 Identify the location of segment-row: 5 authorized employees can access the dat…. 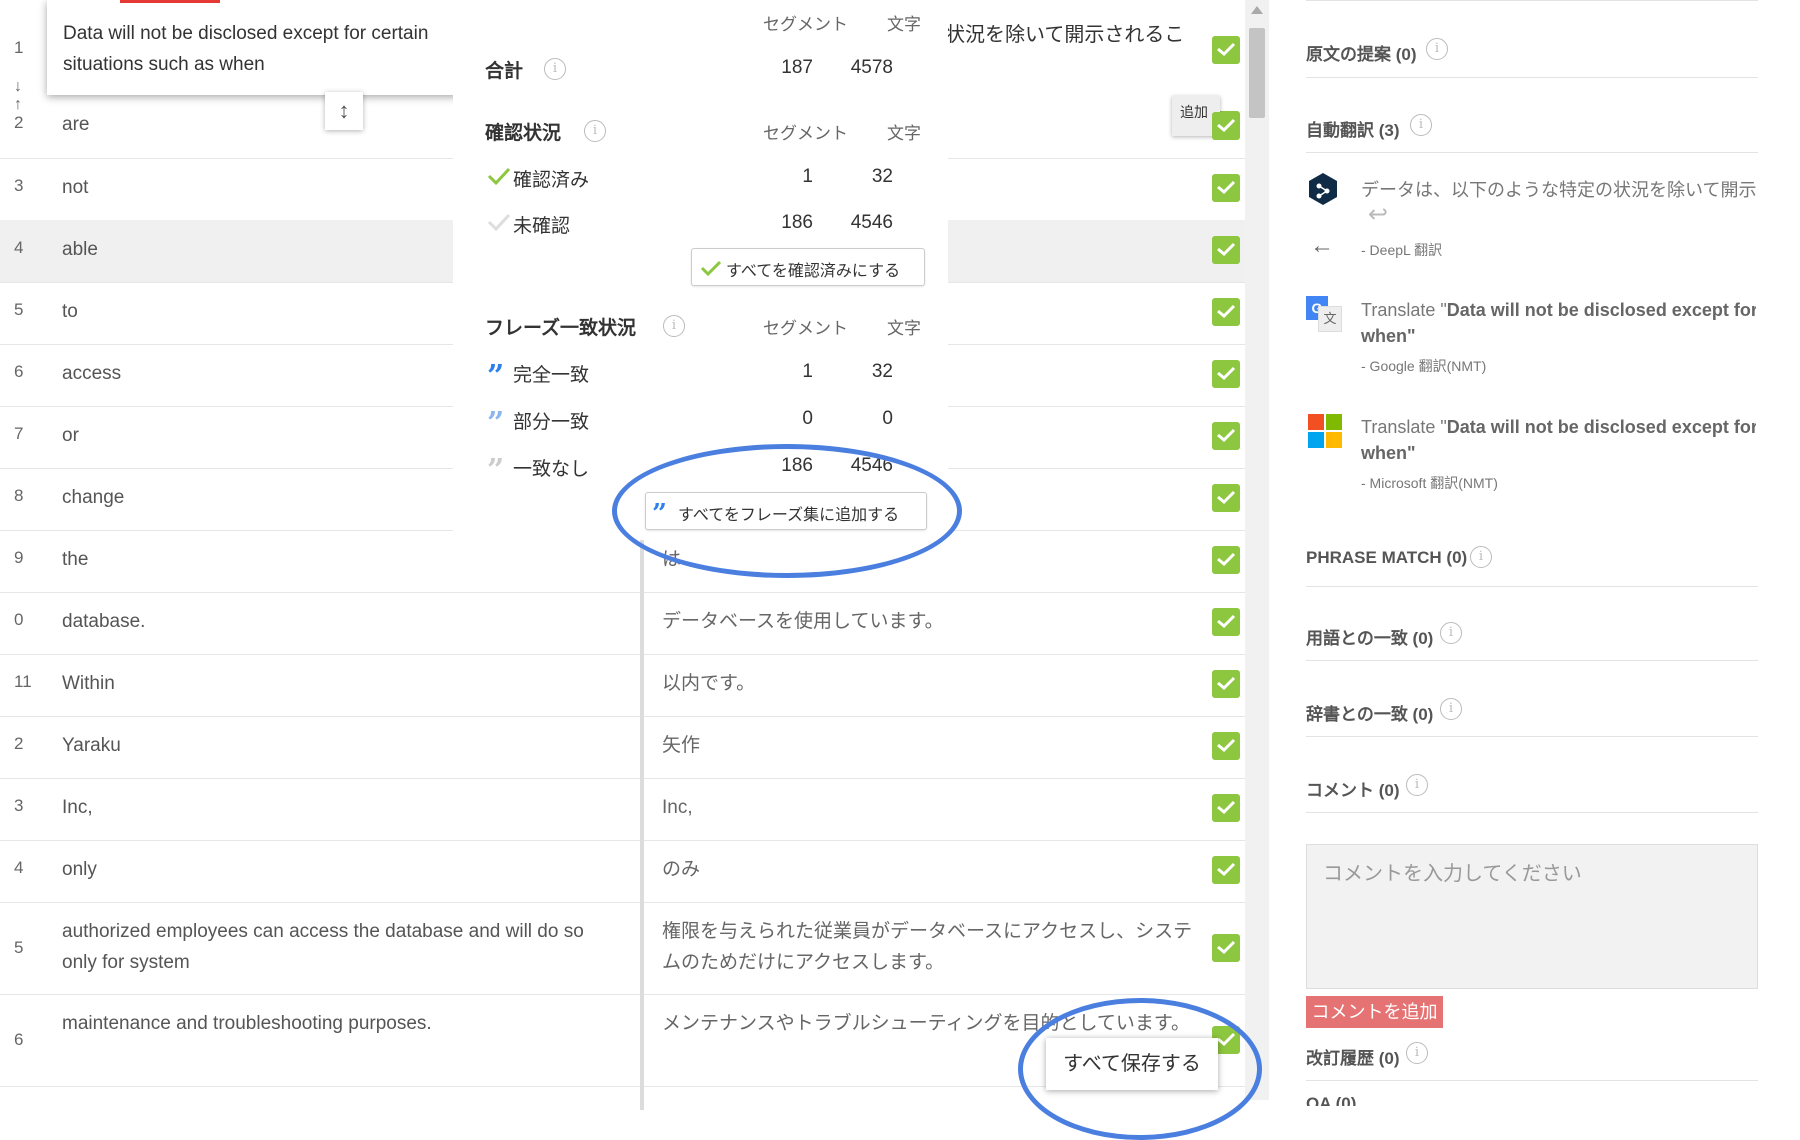
(627, 948).